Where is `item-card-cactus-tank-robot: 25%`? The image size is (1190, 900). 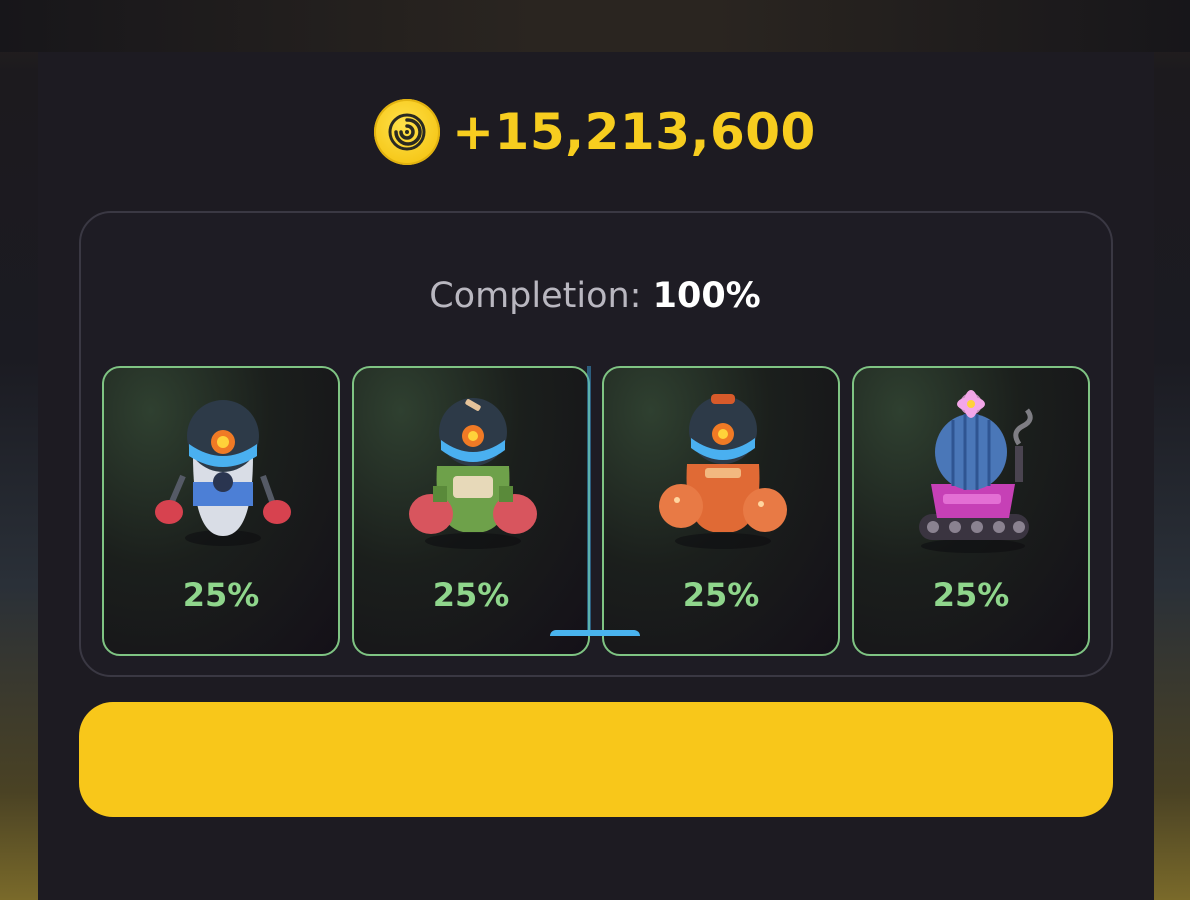 item-card-cactus-tank-robot: 25% is located at coordinates (971, 511).